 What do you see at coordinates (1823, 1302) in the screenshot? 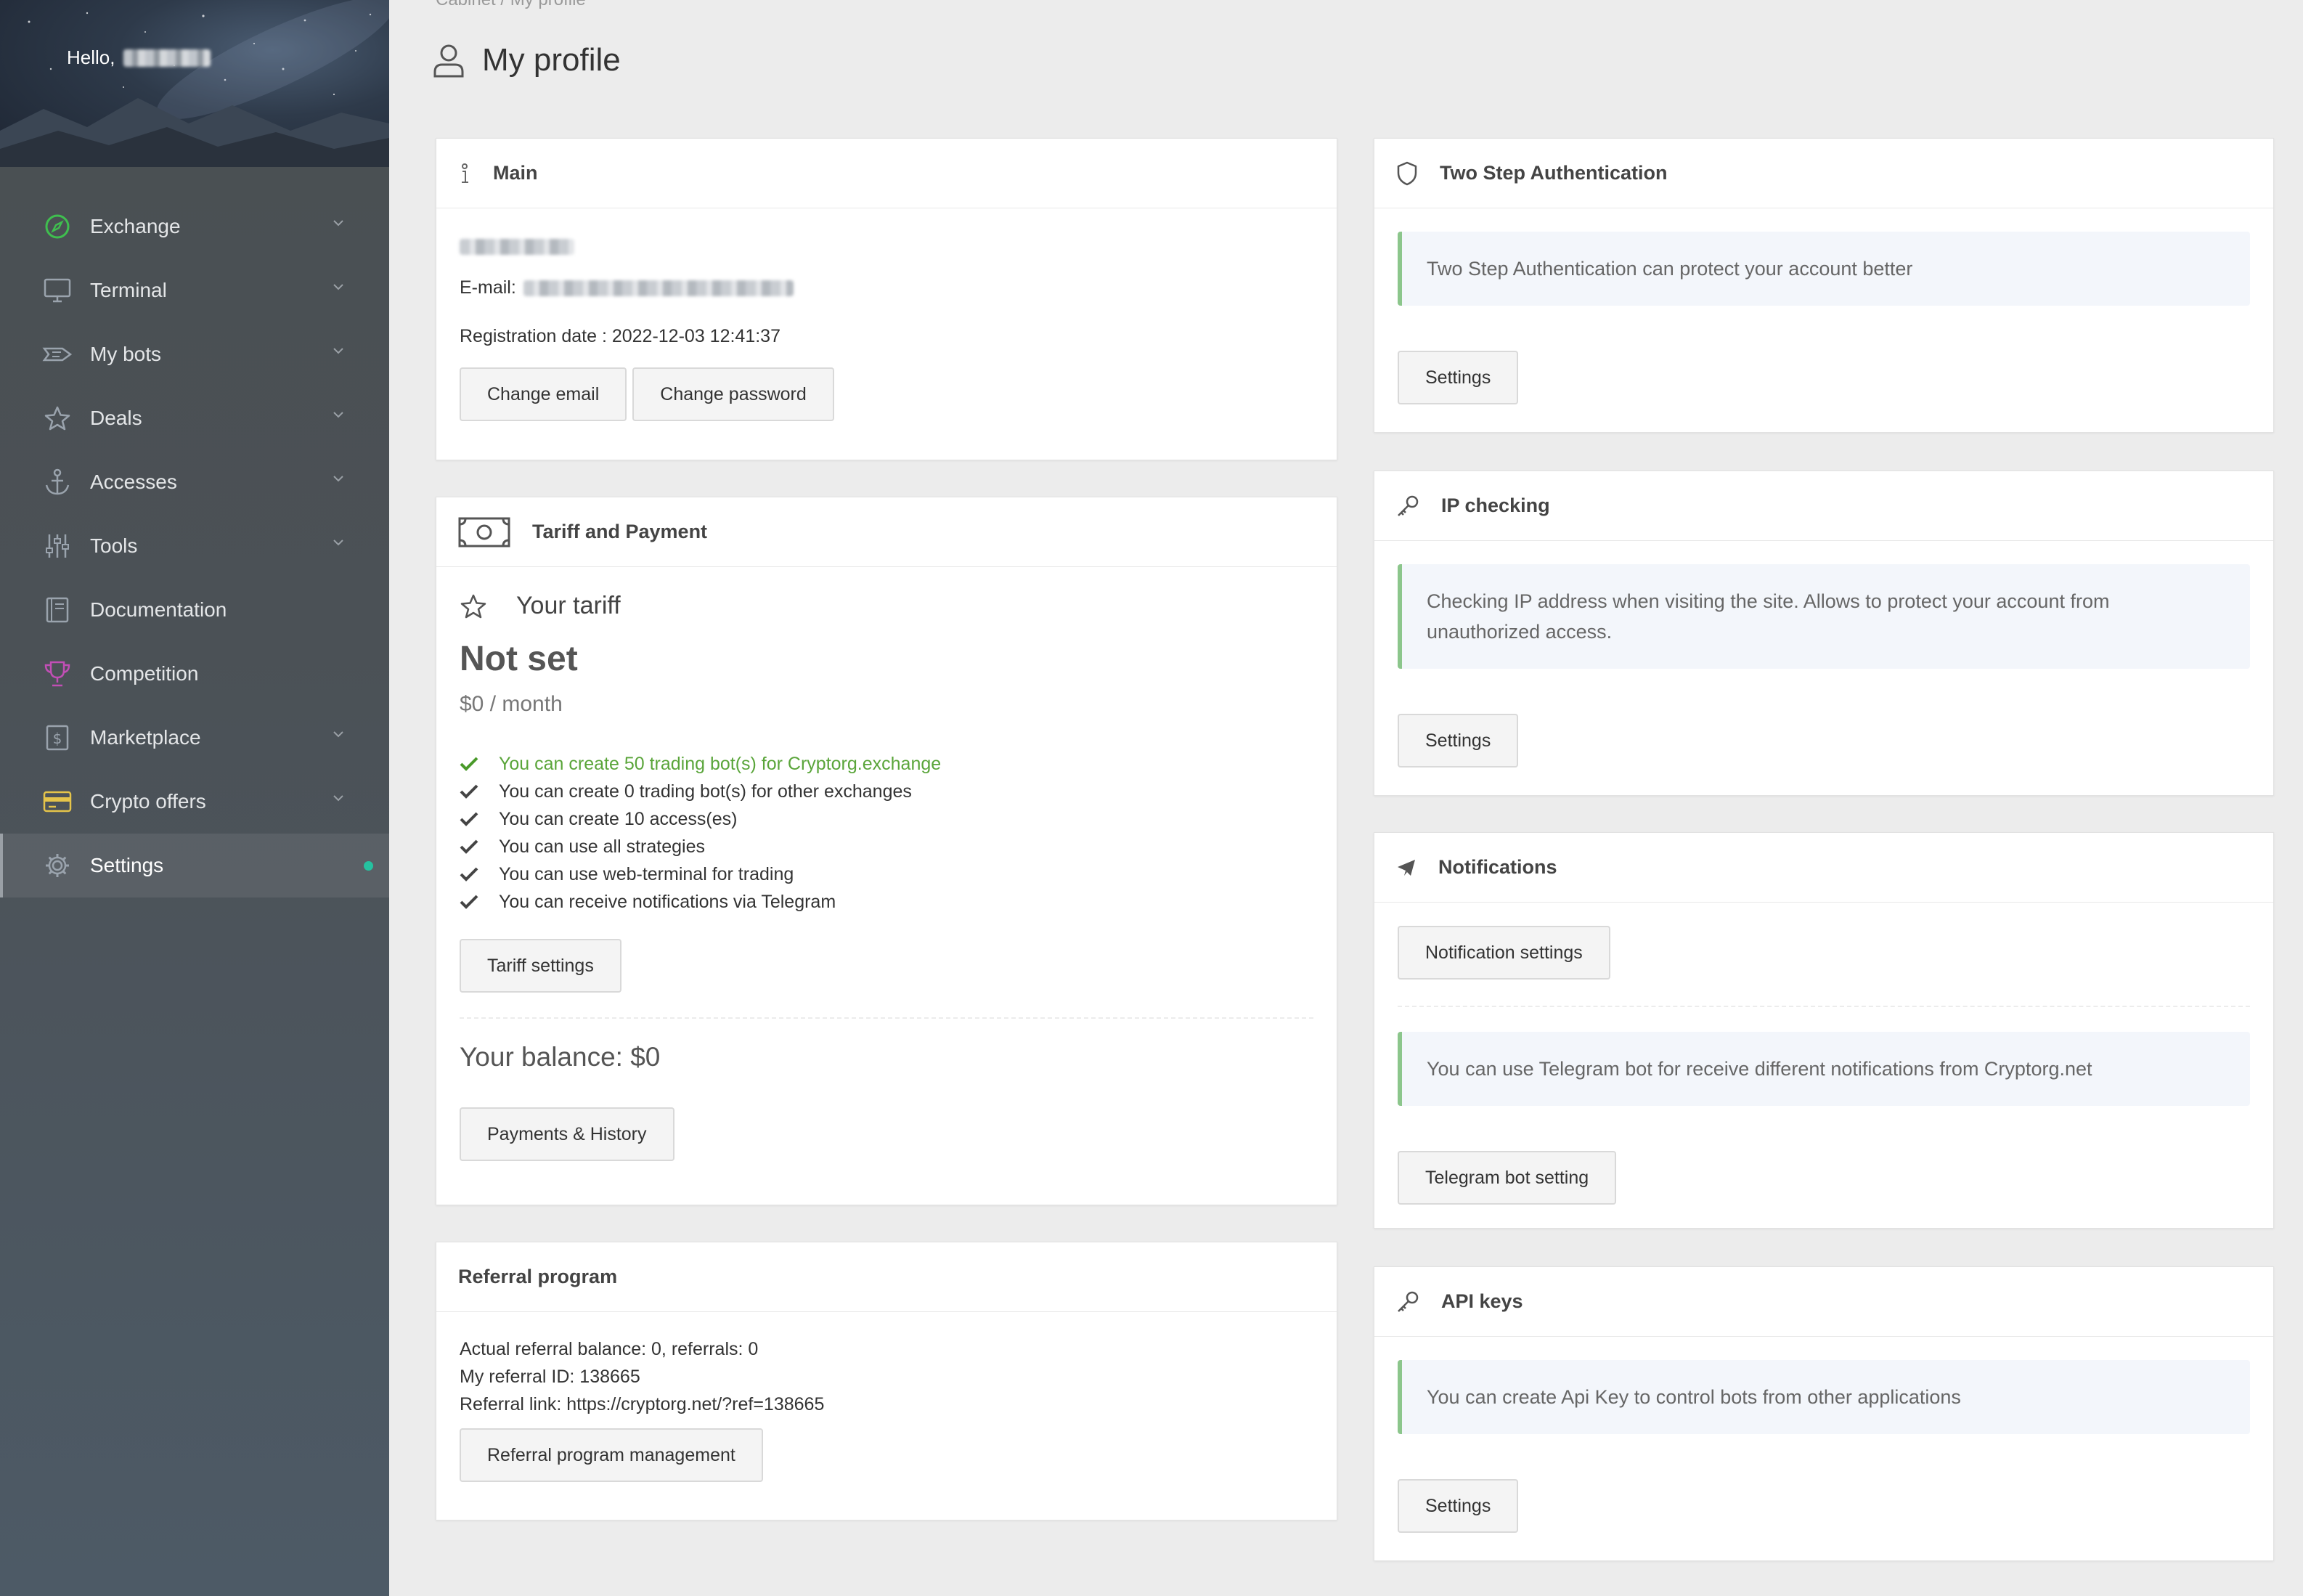
I see `api-keys-card-header: API keys` at bounding box center [1823, 1302].